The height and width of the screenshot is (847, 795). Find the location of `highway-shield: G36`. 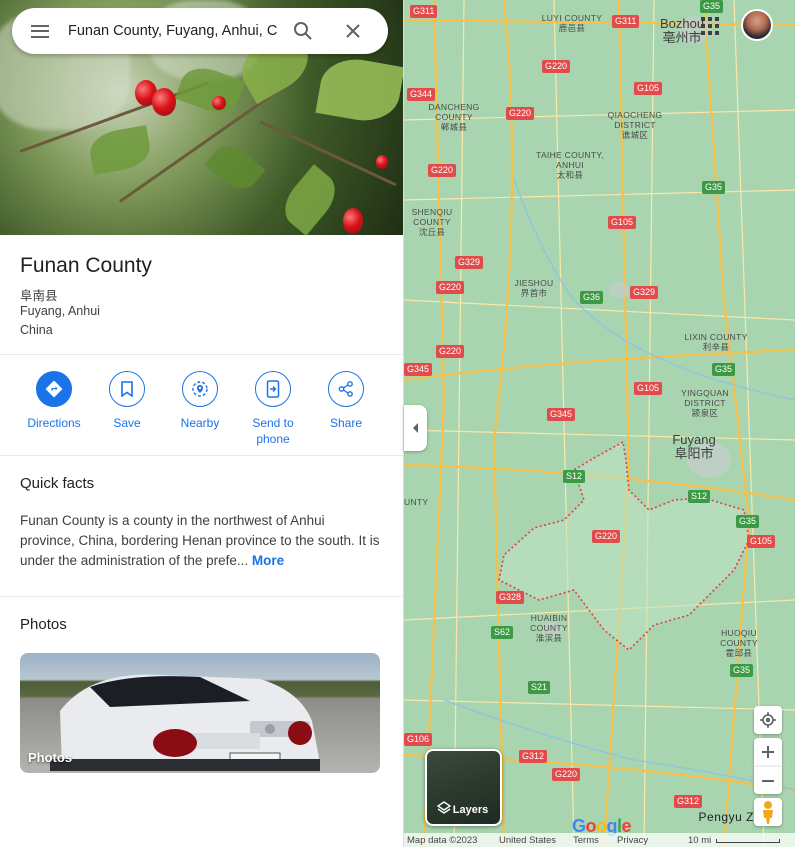

highway-shield: G36 is located at coordinates (592, 297).